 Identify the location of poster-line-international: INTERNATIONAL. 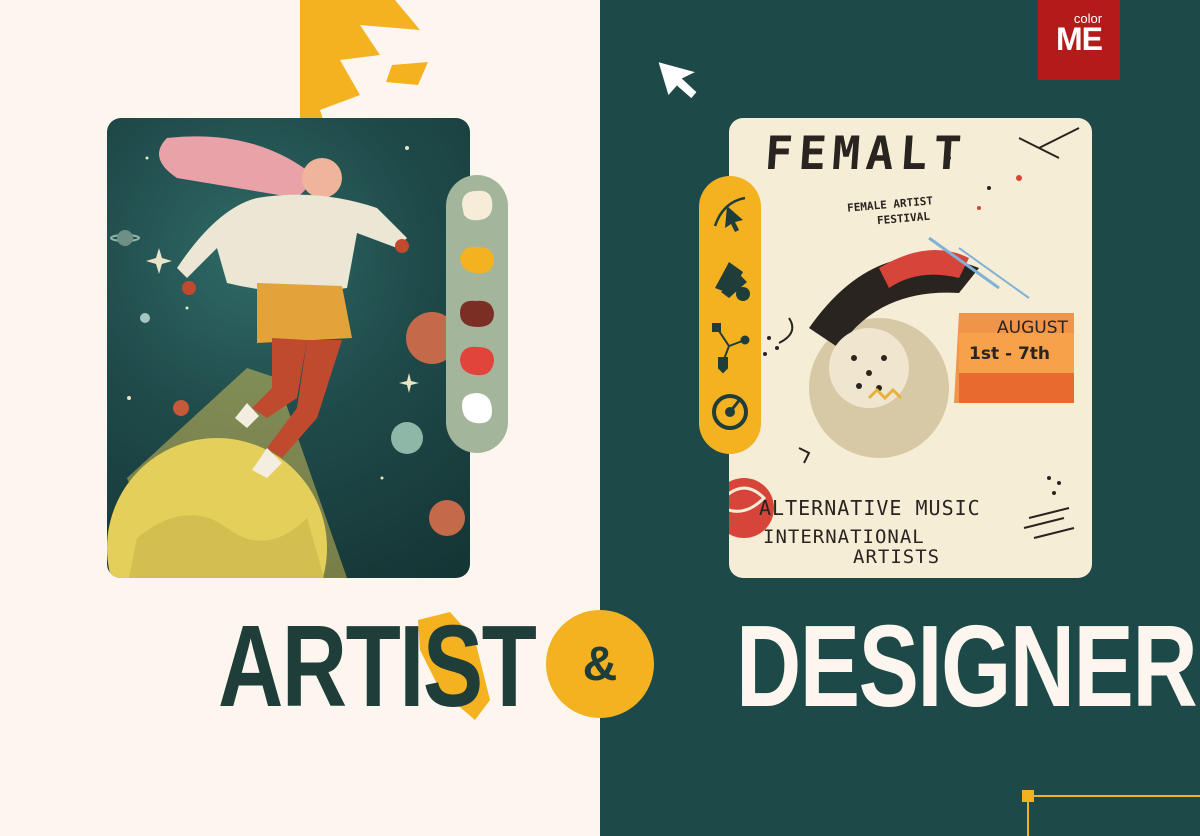
(844, 537).